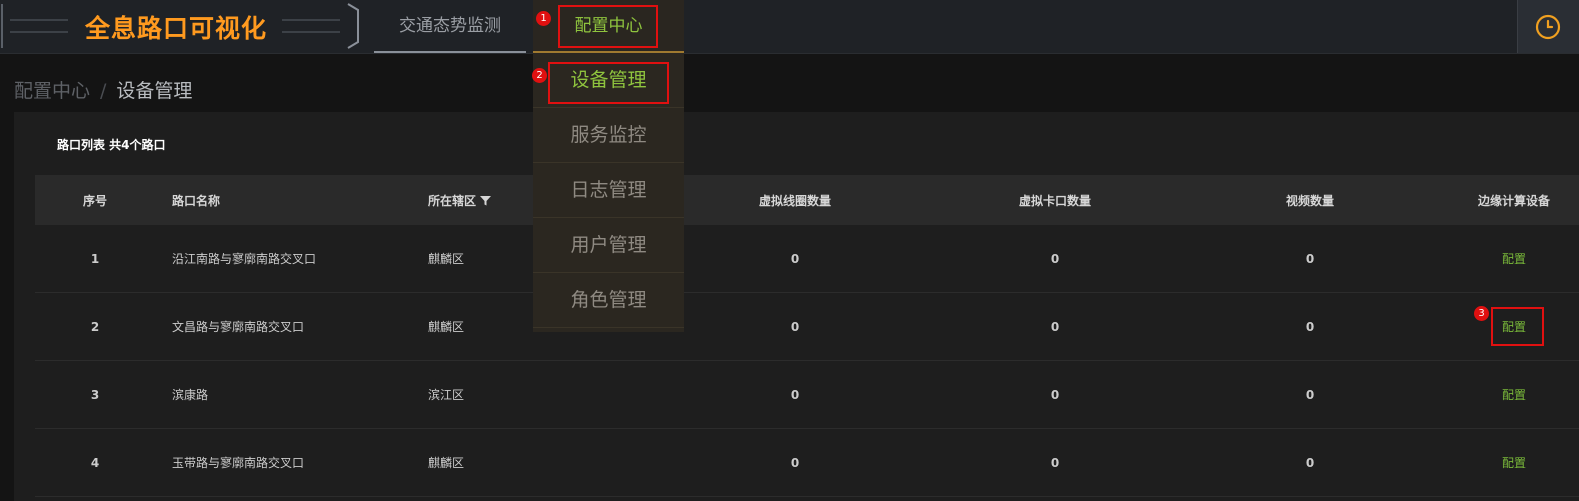 The width and height of the screenshot is (1579, 501). What do you see at coordinates (608, 245) in the screenshot?
I see `menu-item-user-management: 用户管理` at bounding box center [608, 245].